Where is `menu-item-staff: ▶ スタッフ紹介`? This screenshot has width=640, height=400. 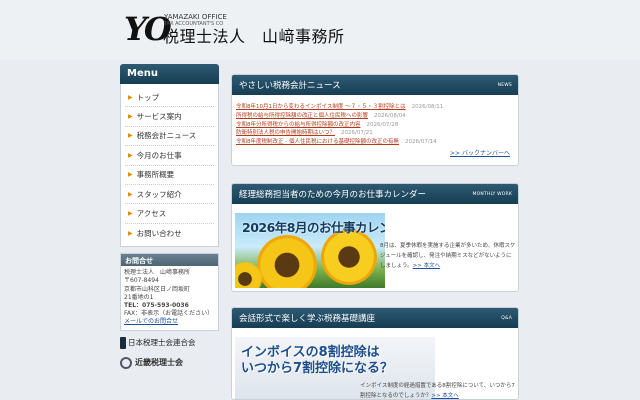
menu-item-staff: ▶ スタッフ紹介 is located at coordinates (169, 195).